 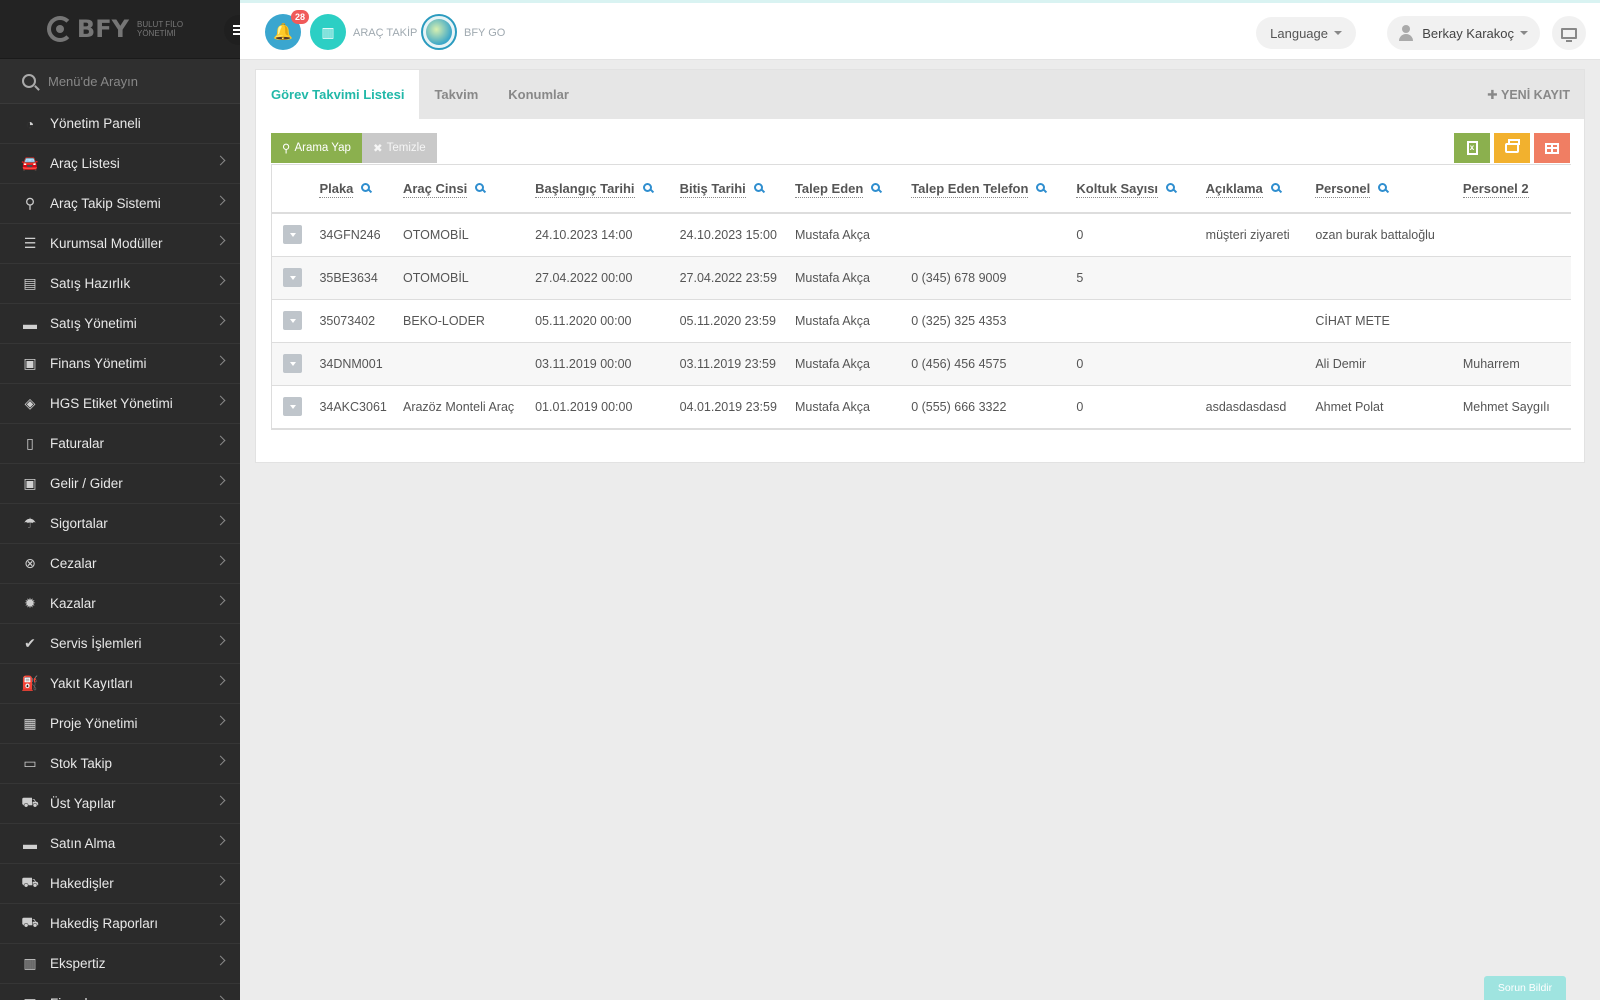 I want to click on column-header: Açıklama, so click(x=1260, y=189).